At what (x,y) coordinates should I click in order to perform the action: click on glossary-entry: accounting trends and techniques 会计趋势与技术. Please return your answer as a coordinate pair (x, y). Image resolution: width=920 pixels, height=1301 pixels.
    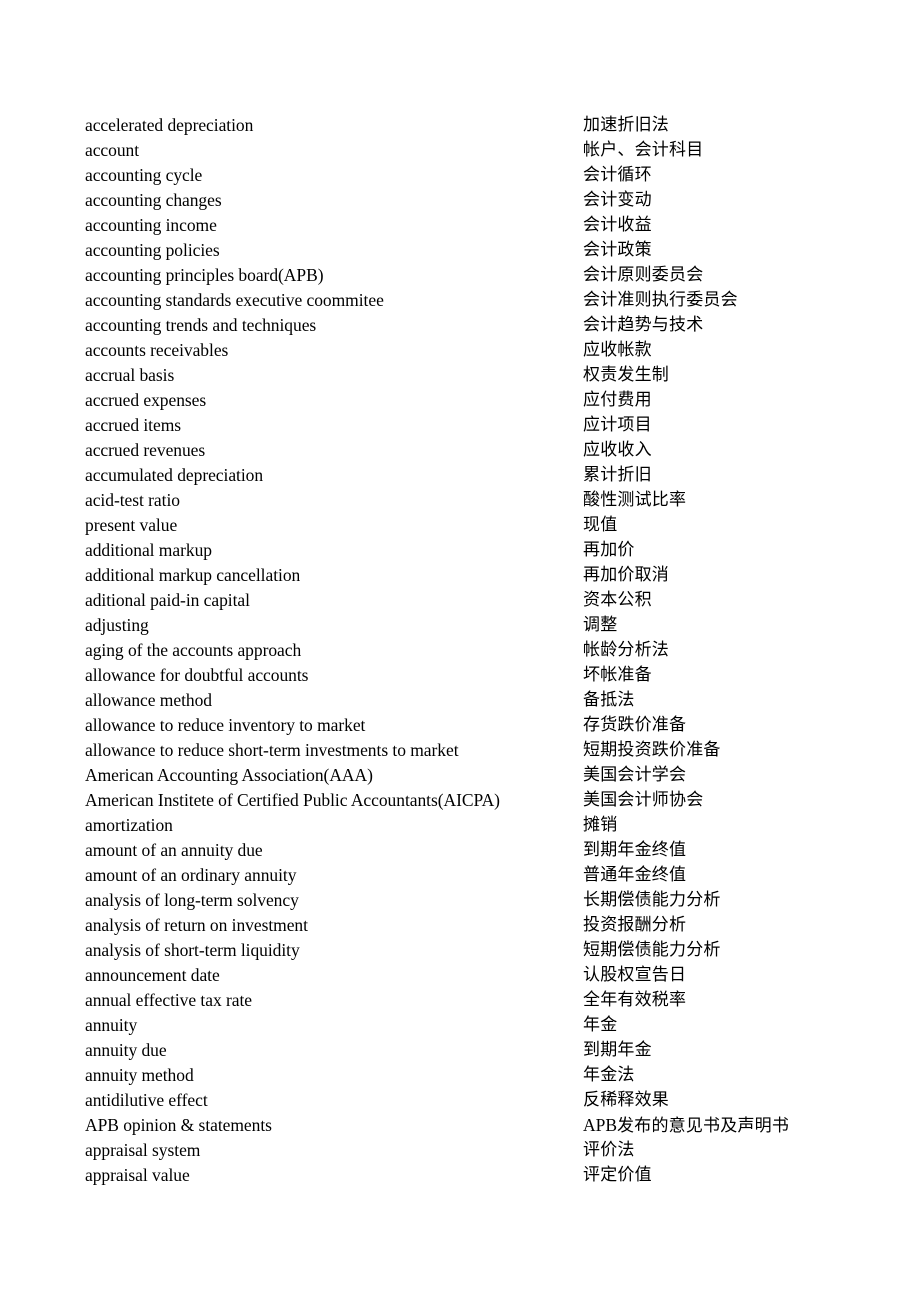
    Looking at the image, I should click on (460, 325).